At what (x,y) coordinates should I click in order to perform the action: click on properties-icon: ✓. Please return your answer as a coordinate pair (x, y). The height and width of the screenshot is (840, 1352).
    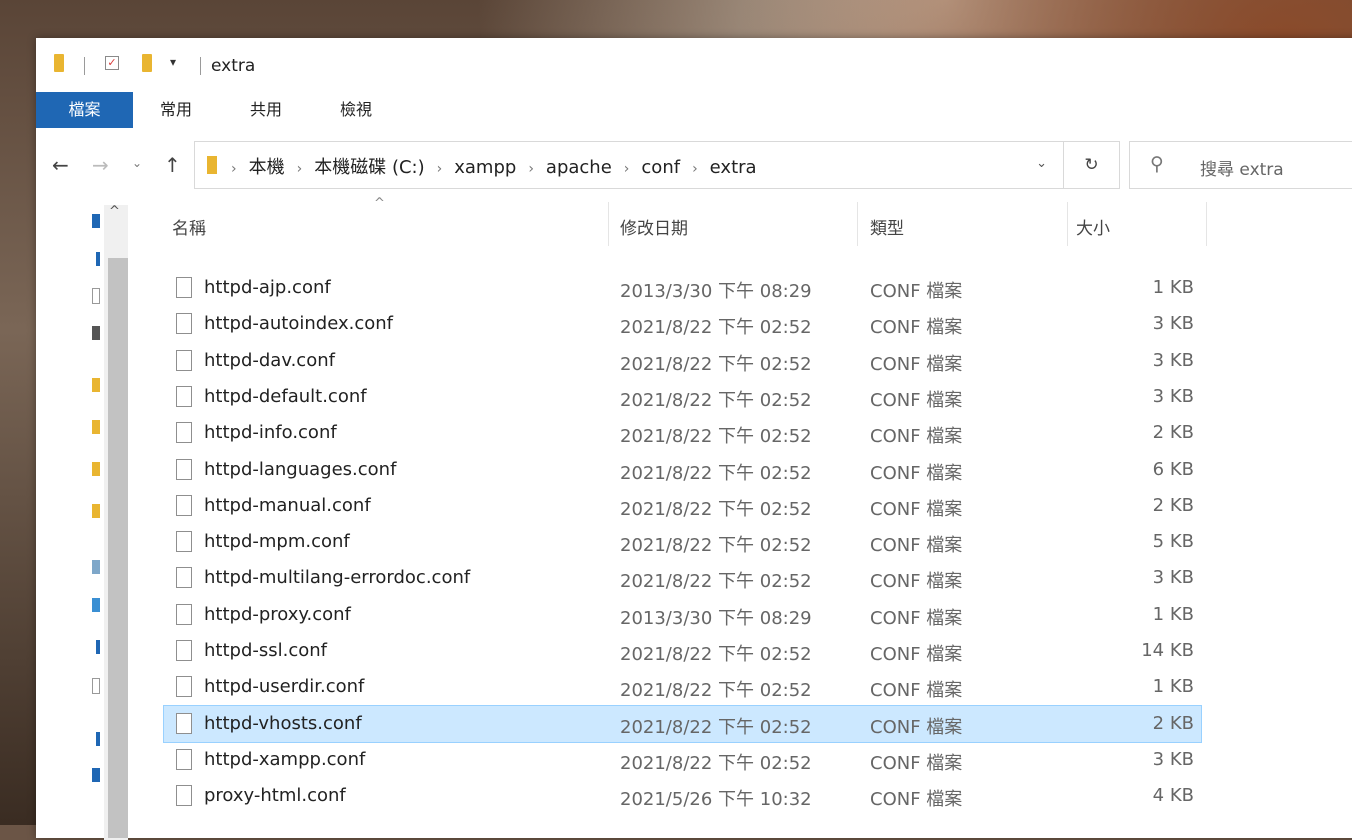
    Looking at the image, I should click on (112, 63).